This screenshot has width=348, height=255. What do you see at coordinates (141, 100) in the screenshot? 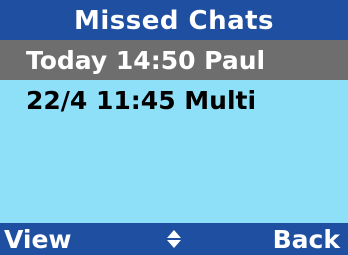
I see `list-item-label: 22/4 11:45 Multi` at bounding box center [141, 100].